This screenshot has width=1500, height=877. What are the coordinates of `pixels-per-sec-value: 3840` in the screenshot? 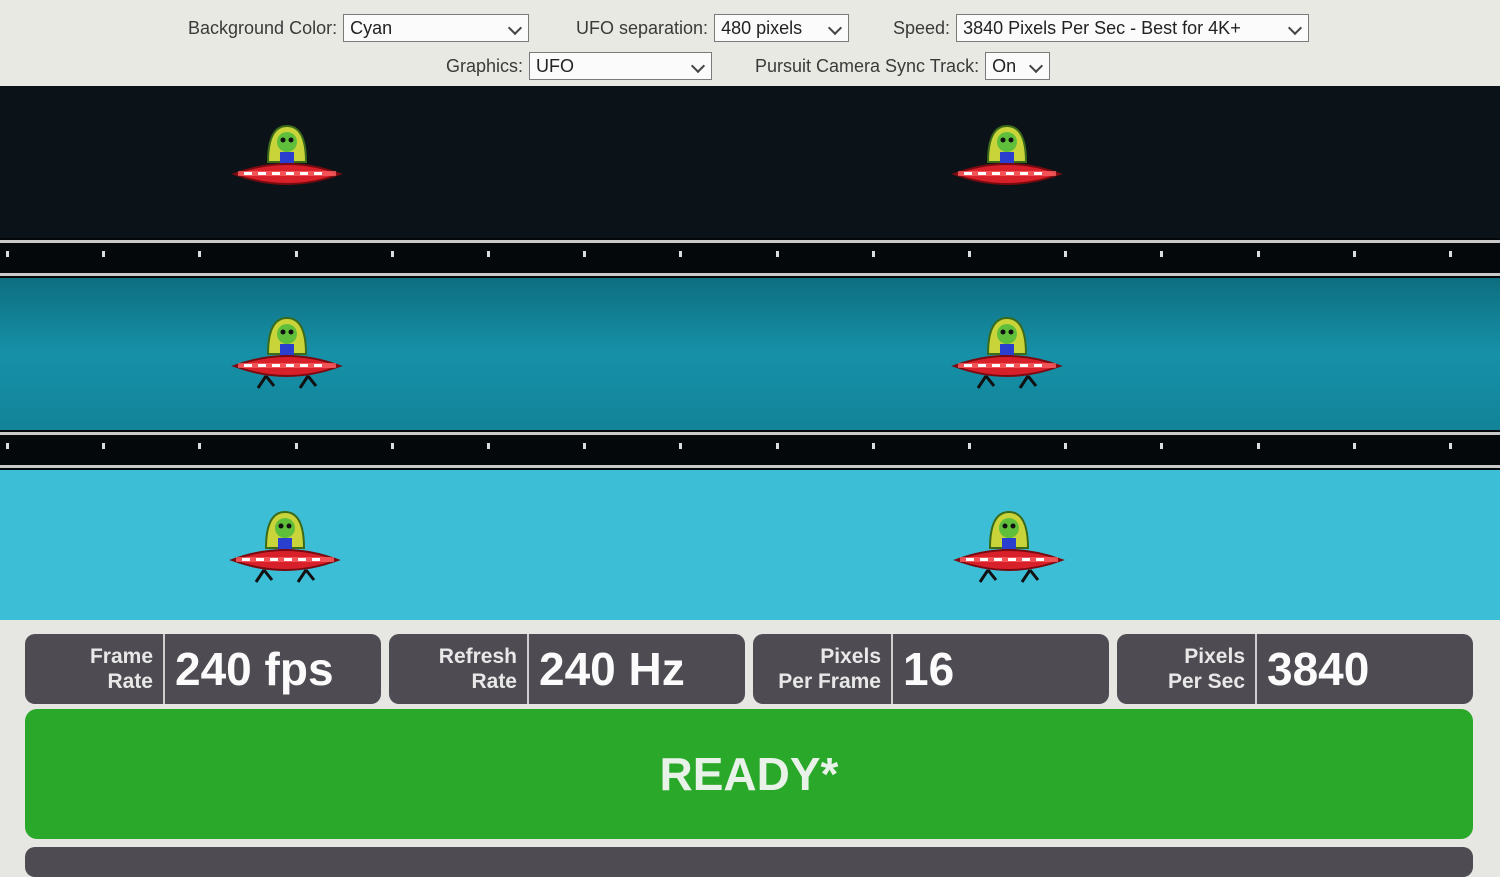 It's located at (1318, 669).